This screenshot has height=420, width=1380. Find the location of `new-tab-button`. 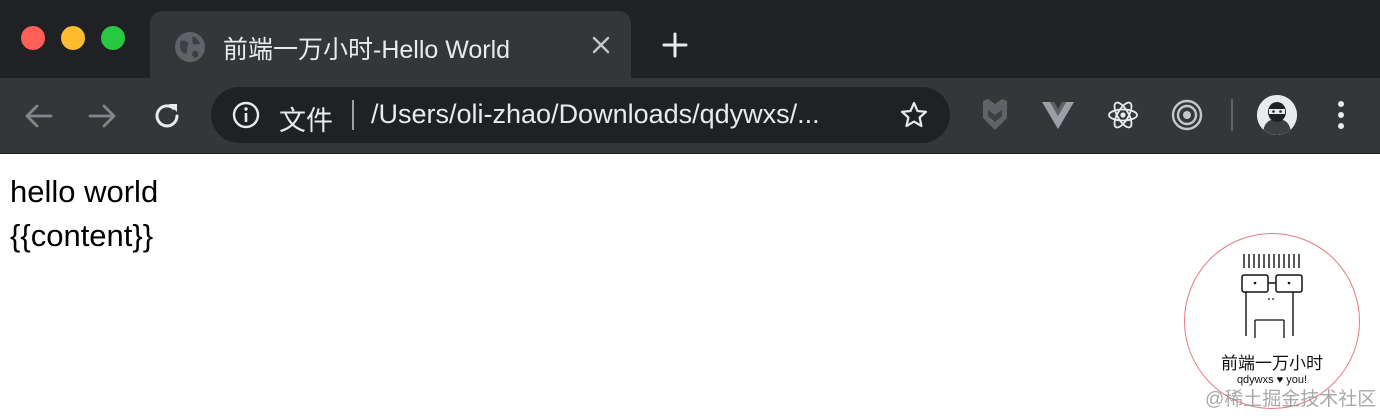

new-tab-button is located at coordinates (675, 45).